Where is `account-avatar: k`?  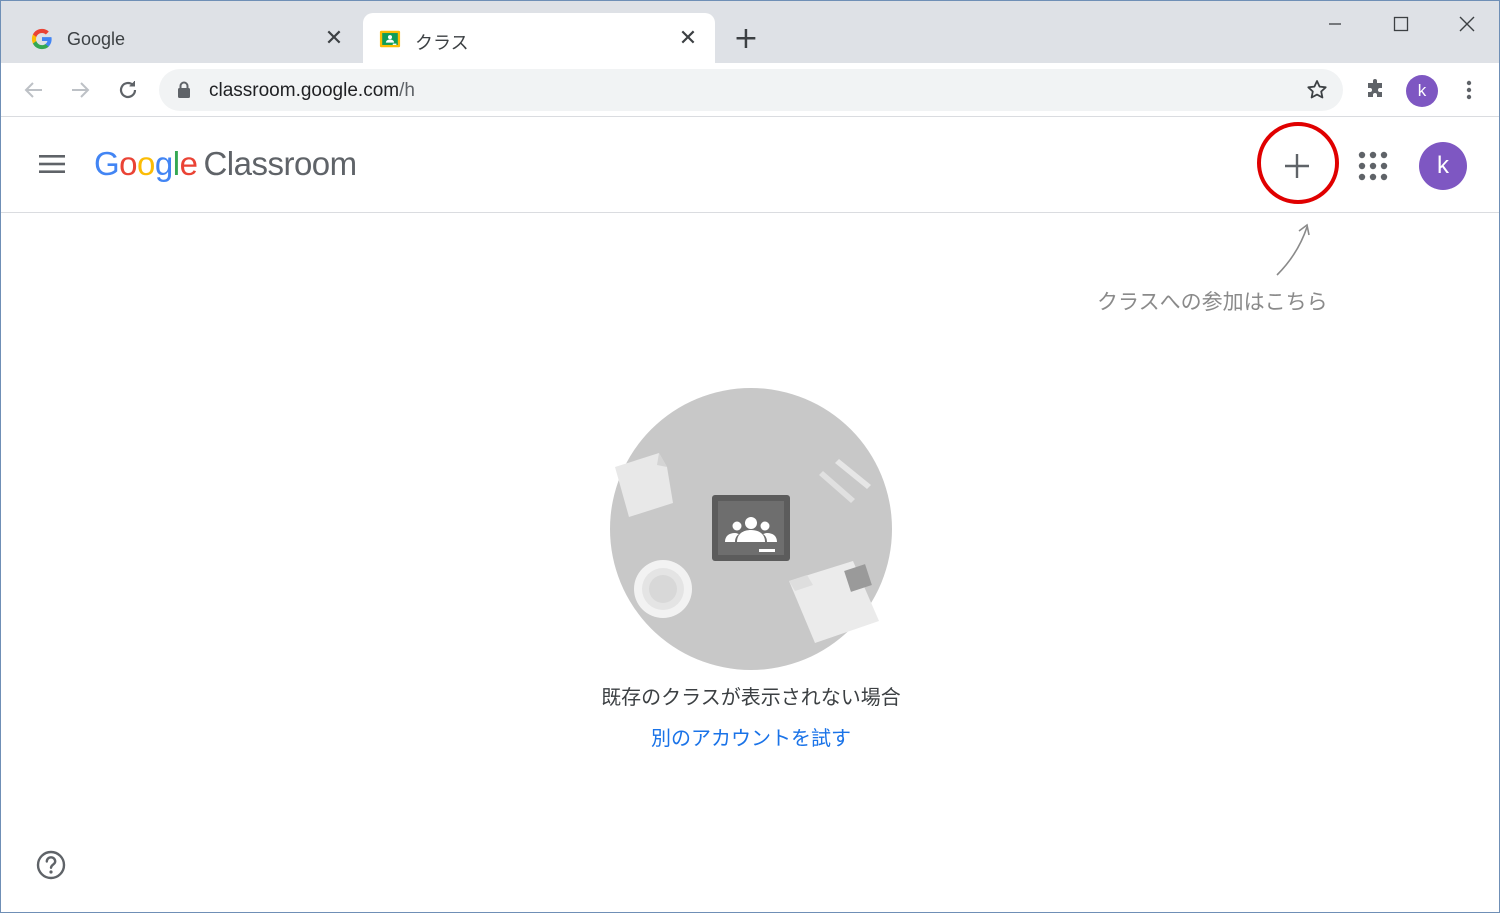 account-avatar: k is located at coordinates (1443, 166).